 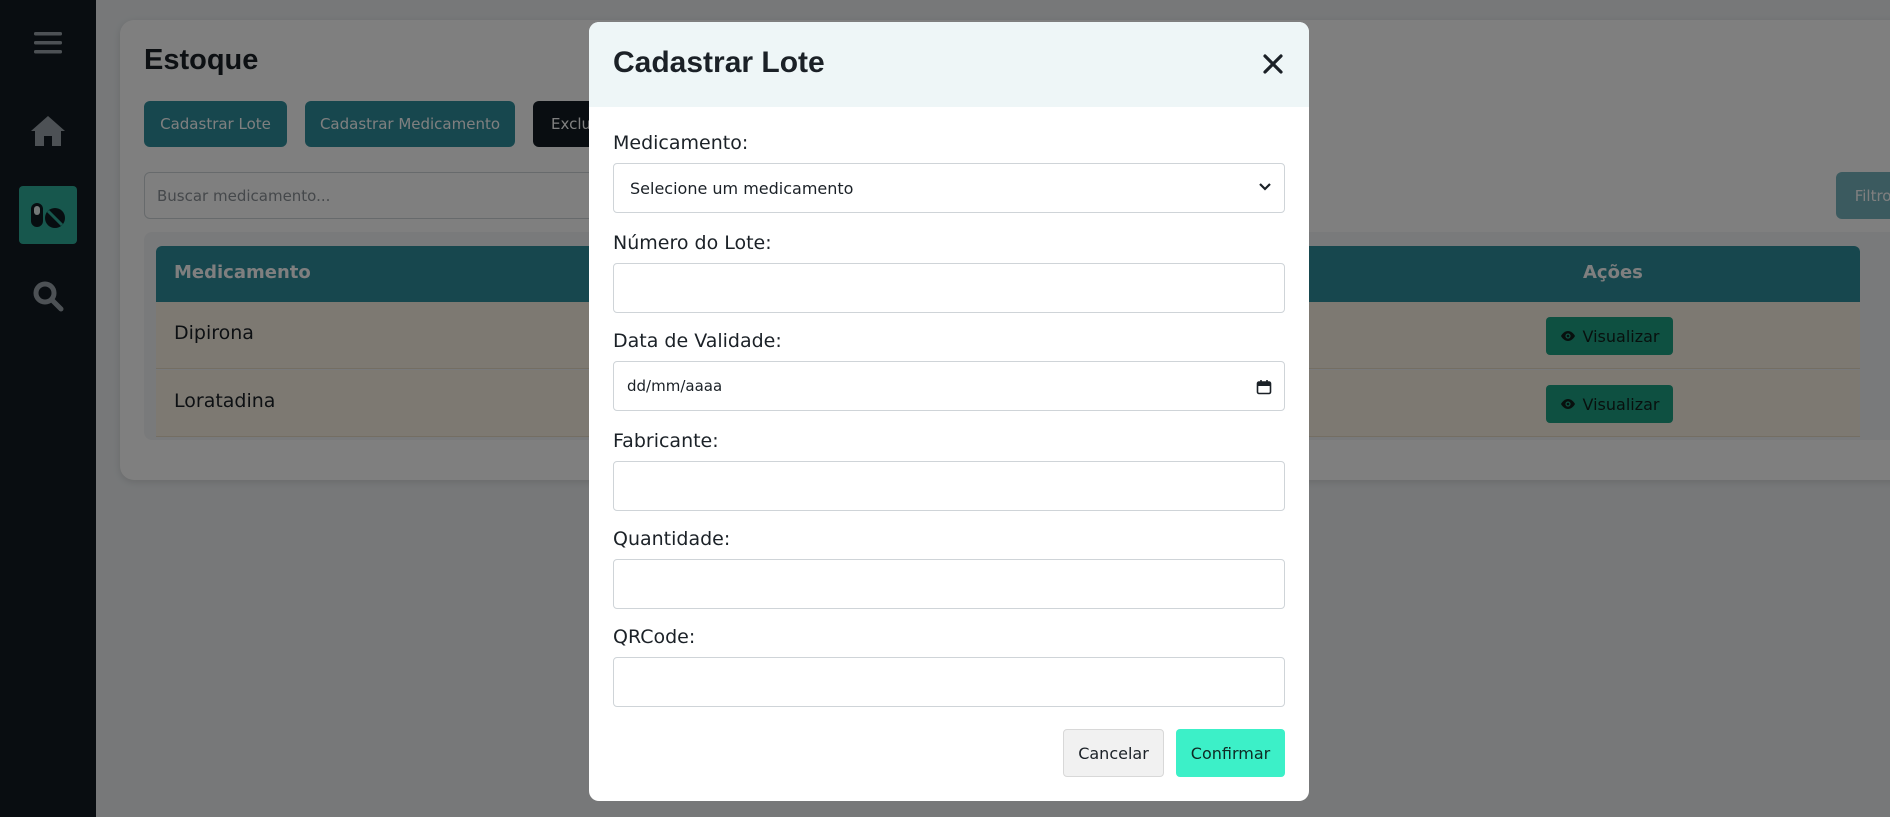 I want to click on medicamento-select: Selecione um medicamento, so click(x=949, y=188).